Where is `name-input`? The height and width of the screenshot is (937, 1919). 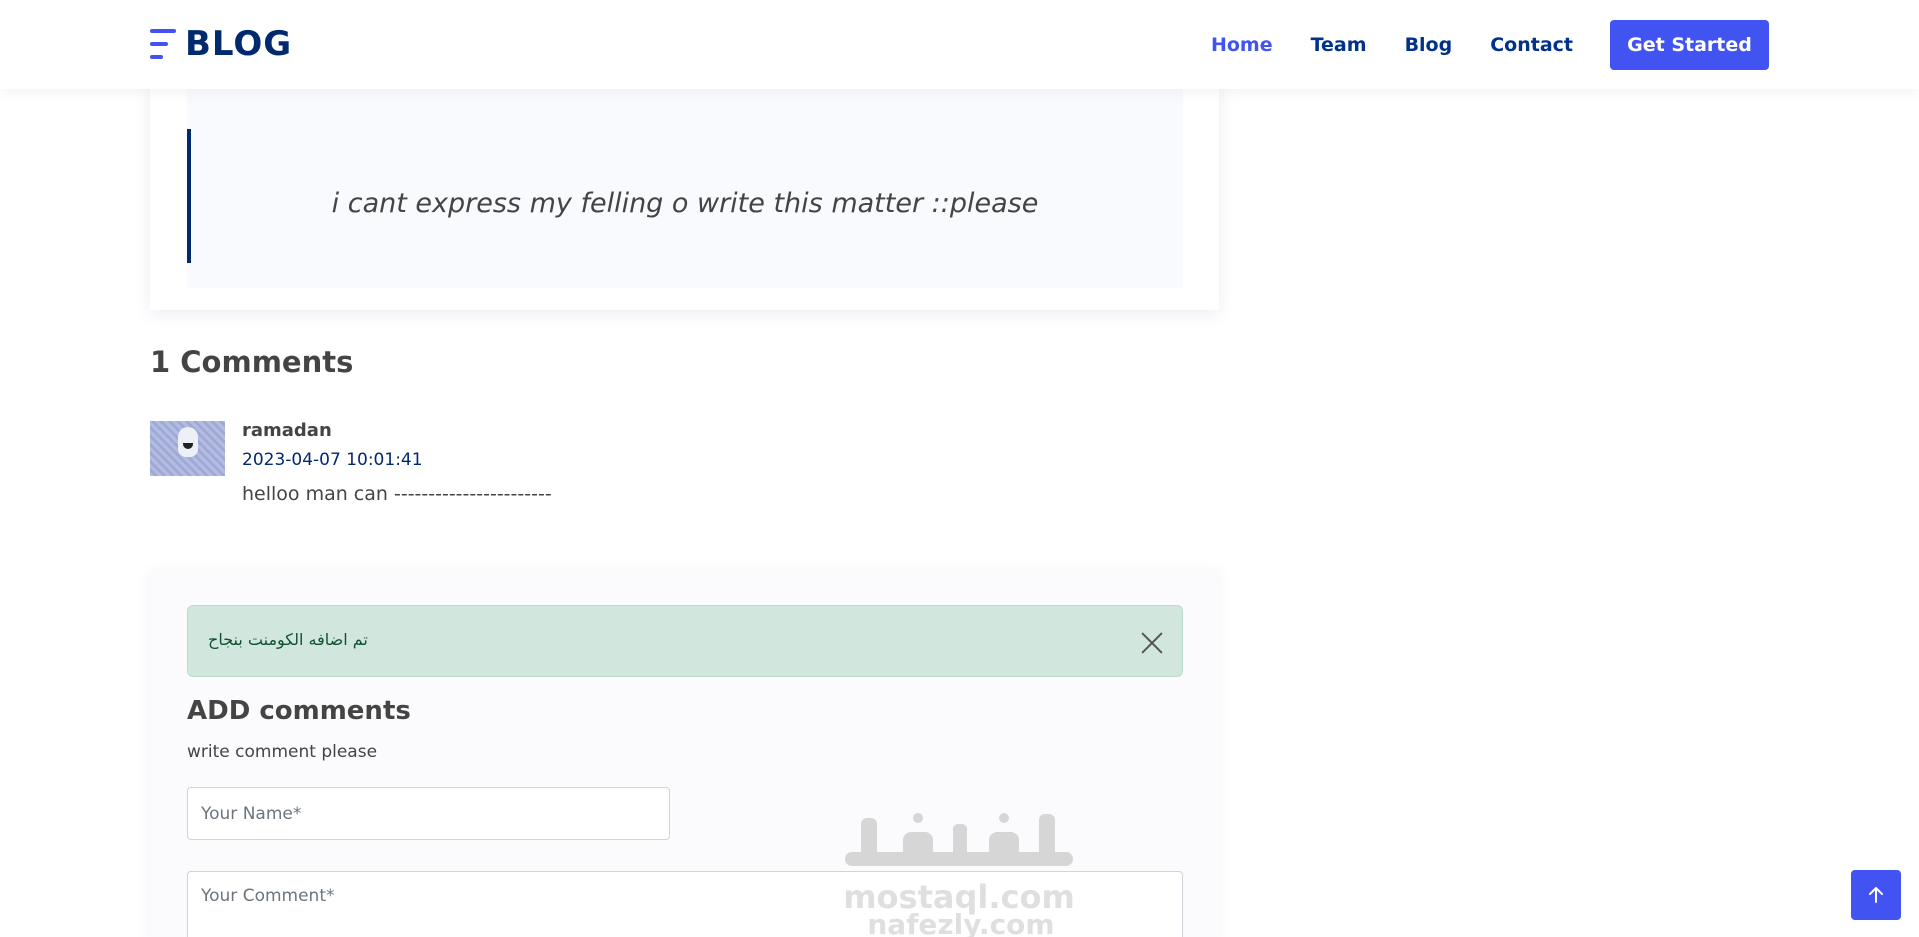 name-input is located at coordinates (428, 813).